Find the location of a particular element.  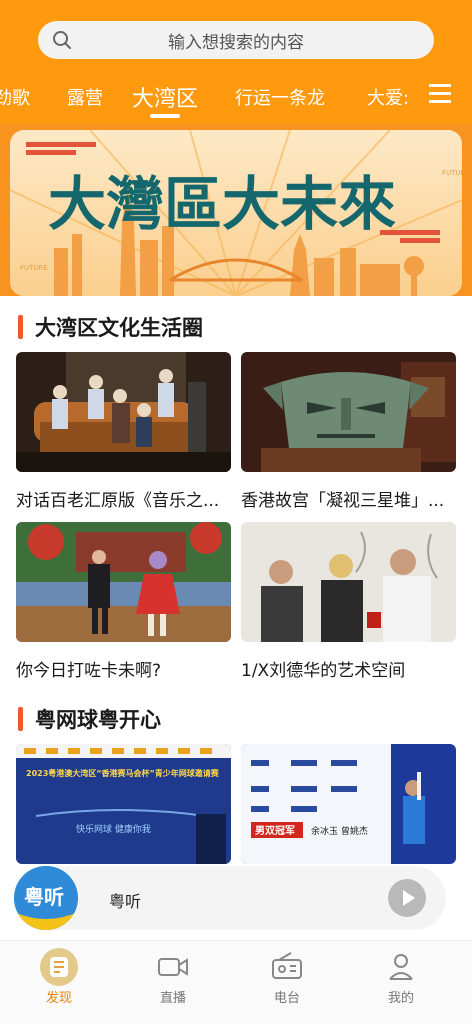

search-placeholder: 输入想搜索的内容 is located at coordinates (236, 42).